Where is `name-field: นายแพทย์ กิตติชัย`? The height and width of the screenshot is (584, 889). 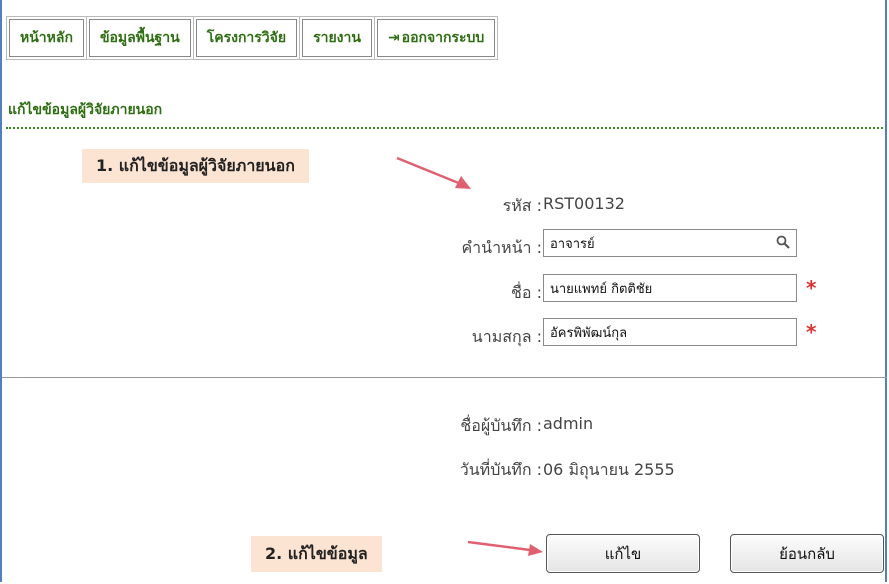
name-field: นายแพทย์ กิตติชัย is located at coordinates (670, 288).